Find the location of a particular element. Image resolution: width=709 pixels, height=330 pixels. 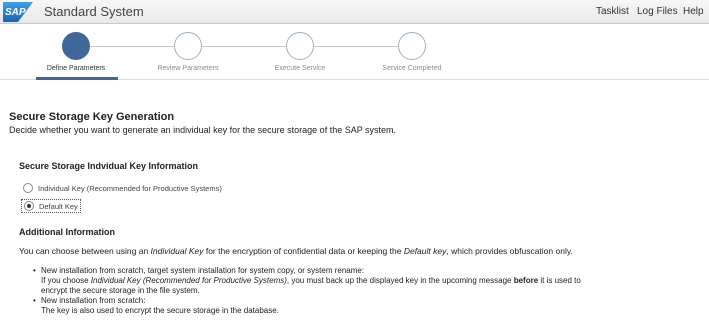

radio-label: Default Key is located at coordinates (58, 206).